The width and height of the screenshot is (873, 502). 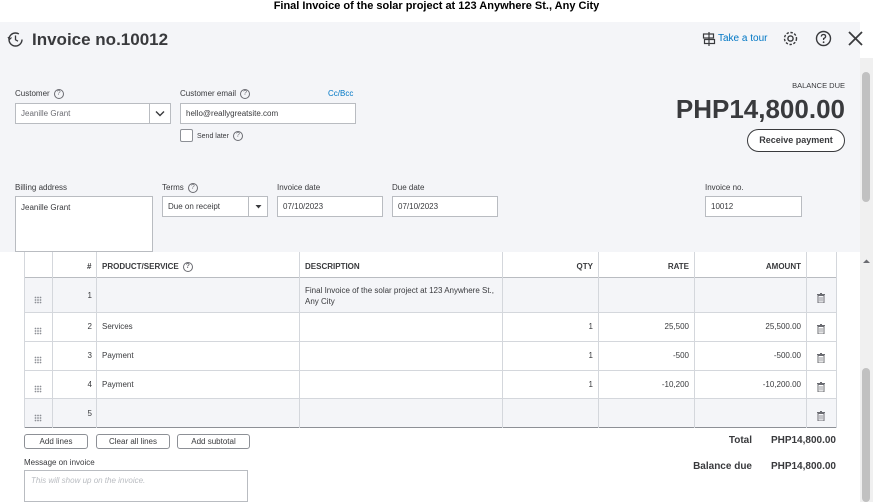 I want to click on take-tour-link: Take a tour, so click(x=742, y=38).